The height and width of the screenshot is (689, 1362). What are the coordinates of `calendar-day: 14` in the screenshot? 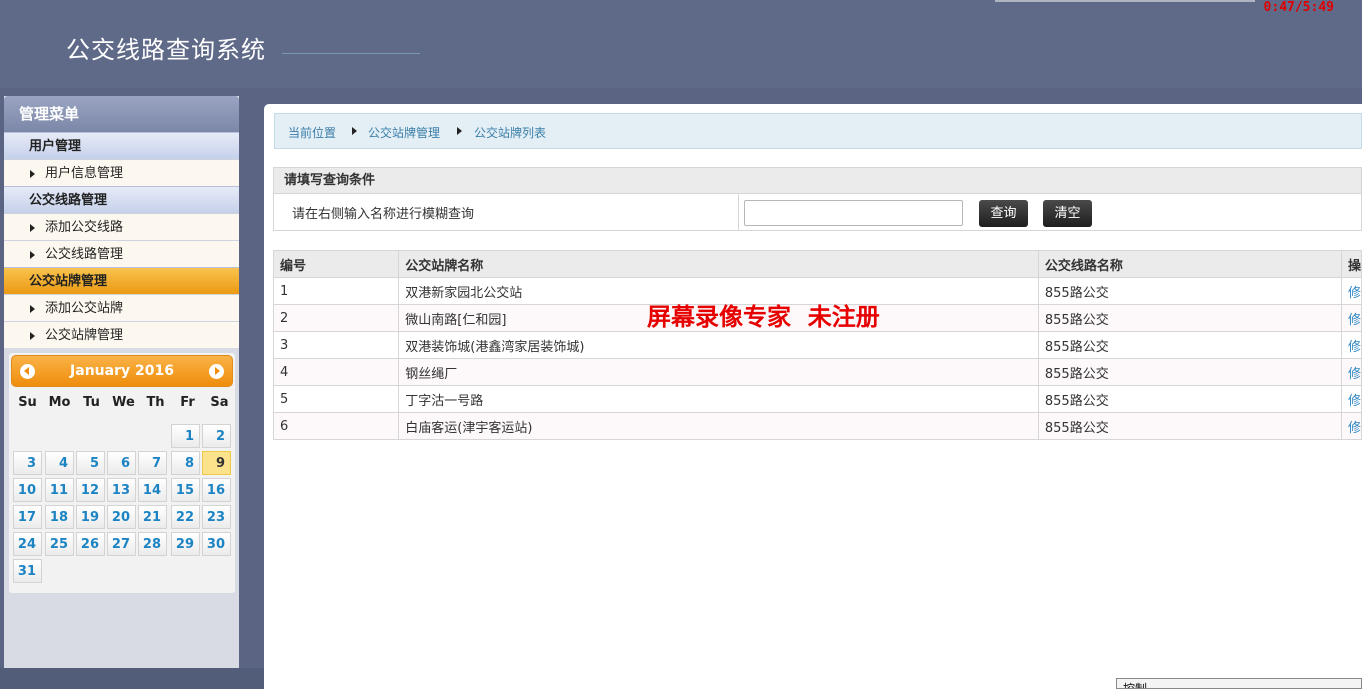 It's located at (152, 490).